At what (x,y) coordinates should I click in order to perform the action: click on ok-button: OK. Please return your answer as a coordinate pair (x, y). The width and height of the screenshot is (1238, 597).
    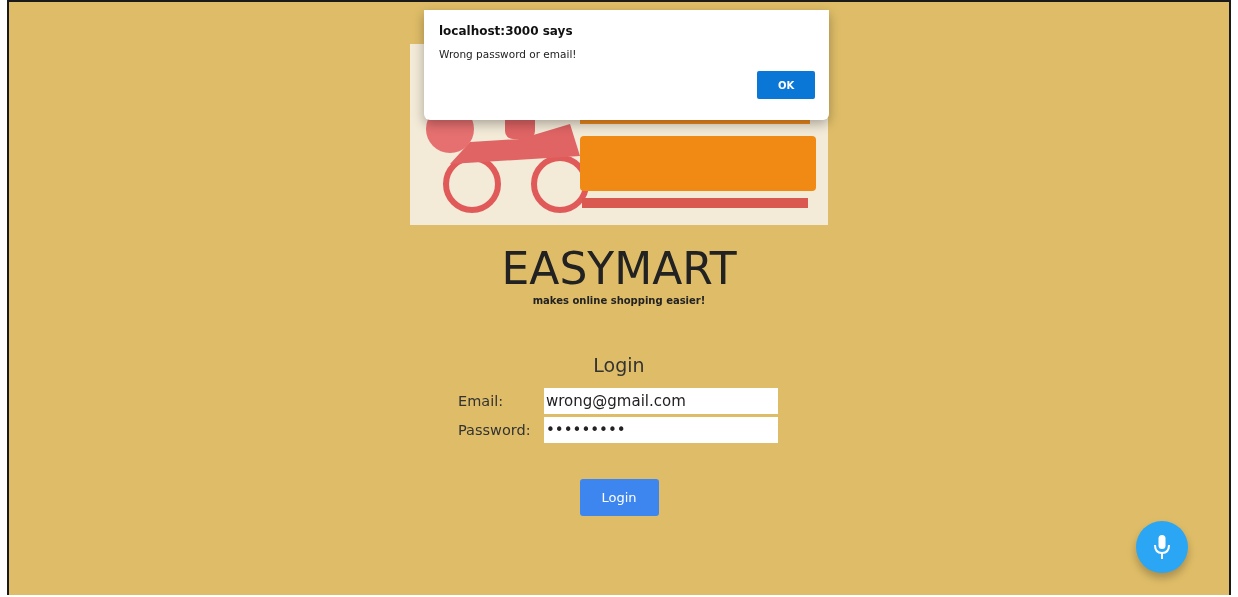
    Looking at the image, I should click on (786, 85).